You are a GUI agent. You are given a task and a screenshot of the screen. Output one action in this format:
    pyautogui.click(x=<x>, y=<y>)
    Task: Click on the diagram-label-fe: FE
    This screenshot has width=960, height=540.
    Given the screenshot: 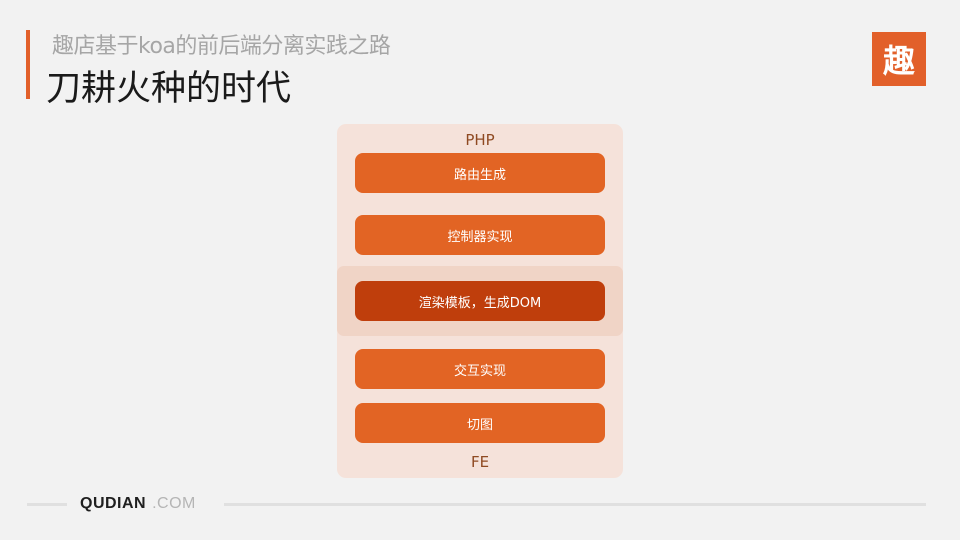 What is the action you would take?
    pyautogui.click(x=480, y=462)
    